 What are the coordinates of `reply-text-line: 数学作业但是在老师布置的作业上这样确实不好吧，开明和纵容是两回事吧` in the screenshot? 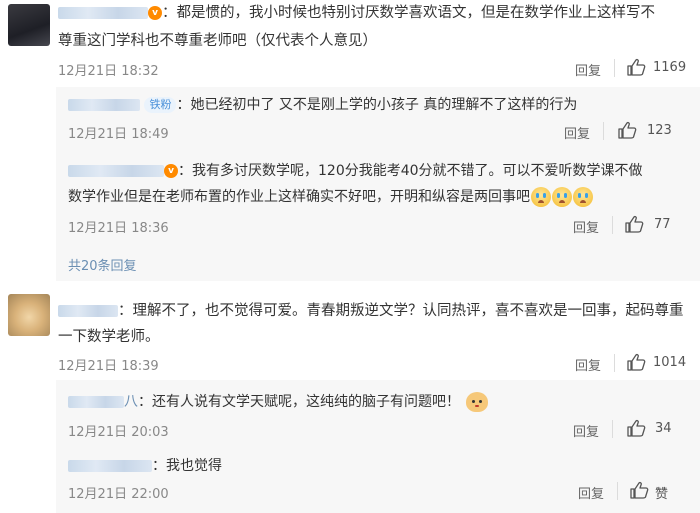 It's located at (330, 197).